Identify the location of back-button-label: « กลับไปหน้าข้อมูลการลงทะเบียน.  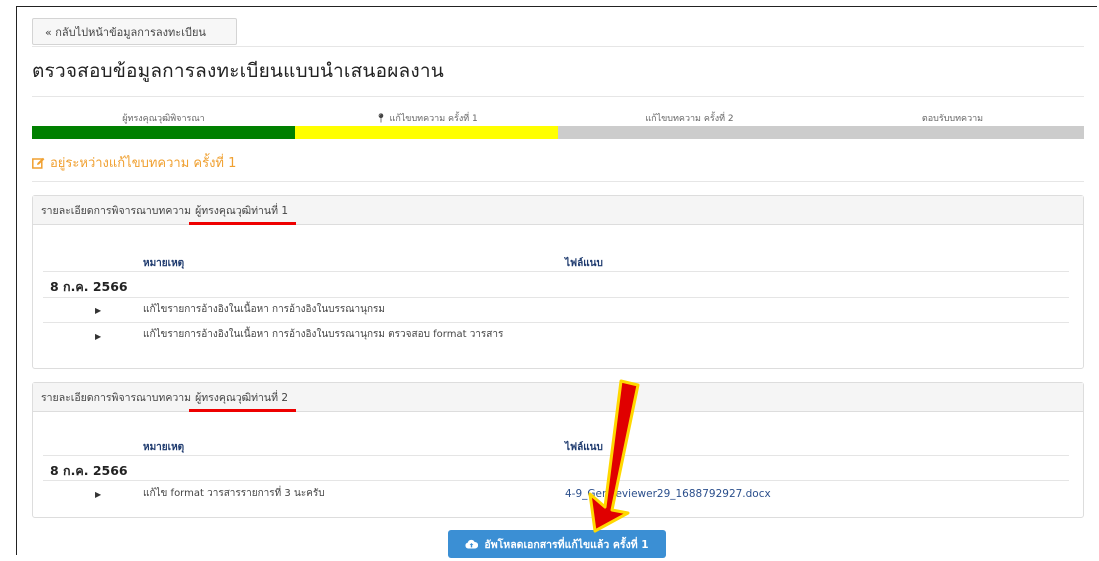
(125, 32).